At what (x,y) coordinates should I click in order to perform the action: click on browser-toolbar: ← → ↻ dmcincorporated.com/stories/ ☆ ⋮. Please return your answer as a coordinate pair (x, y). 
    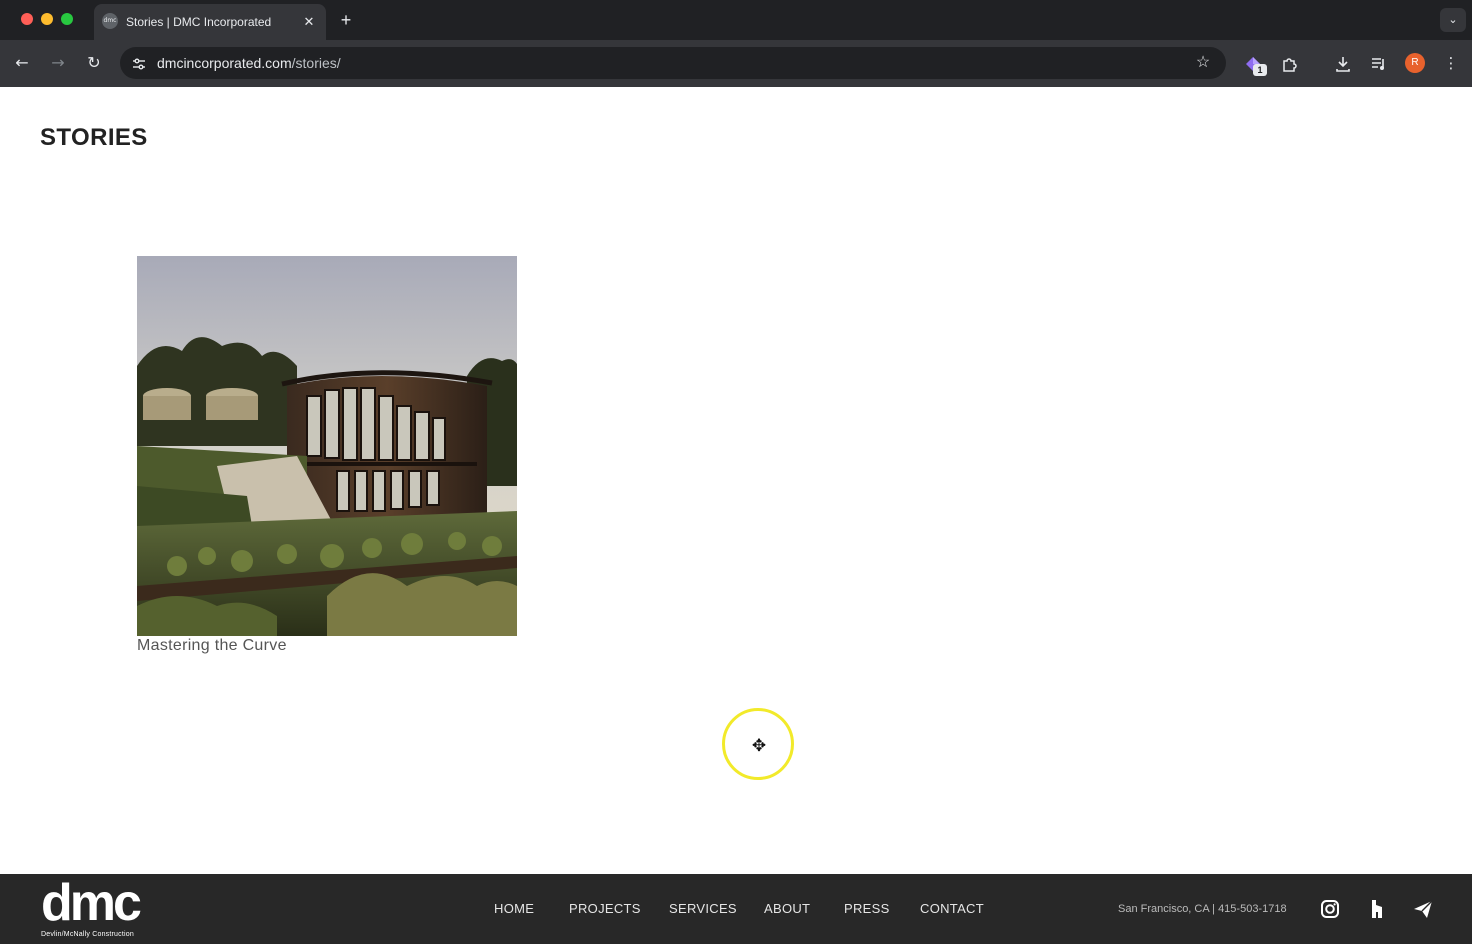
    Looking at the image, I should click on (736, 63).